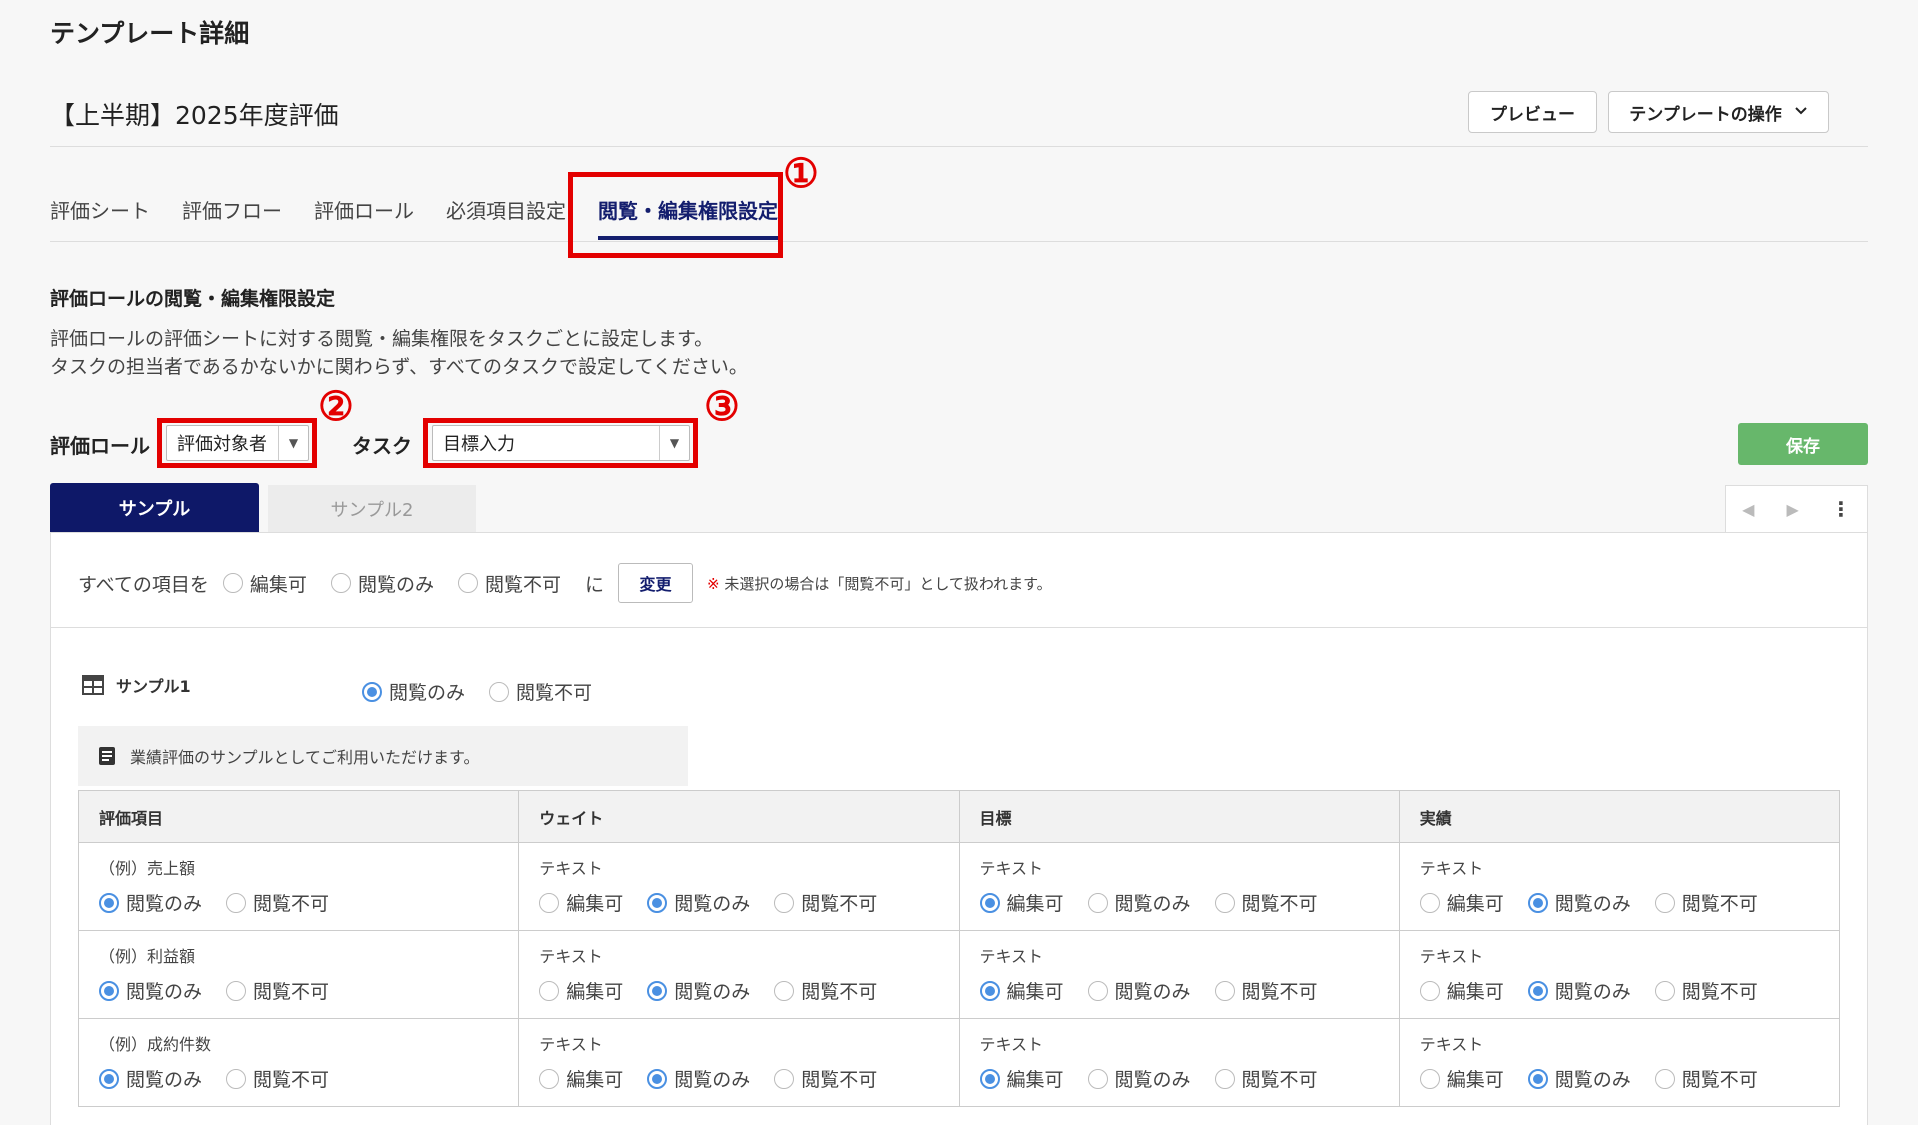 This screenshot has width=1918, height=1125. What do you see at coordinates (237, 443) in the screenshot?
I see `role-select: 評価対象者 ▼` at bounding box center [237, 443].